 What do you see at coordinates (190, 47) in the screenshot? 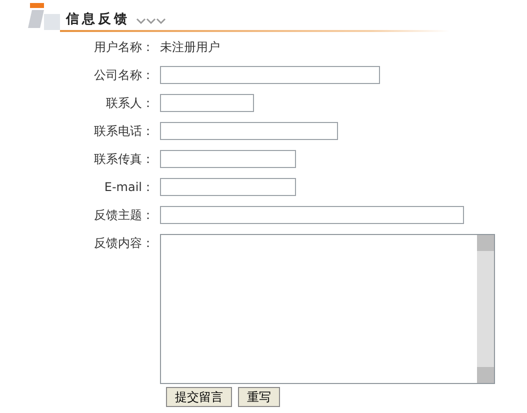
I see `user-name-value: 未注册用户` at bounding box center [190, 47].